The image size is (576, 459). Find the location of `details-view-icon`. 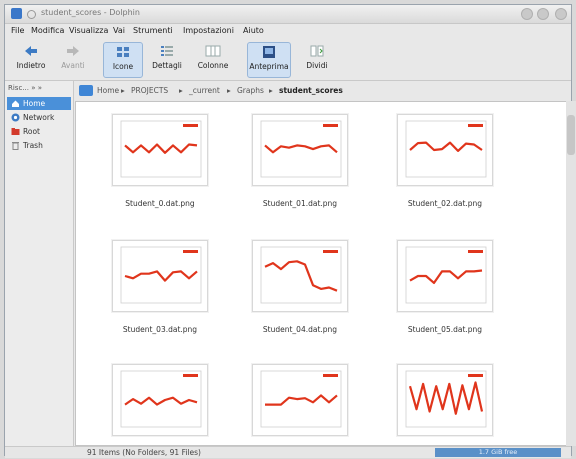

details-view-icon is located at coordinates (167, 51).